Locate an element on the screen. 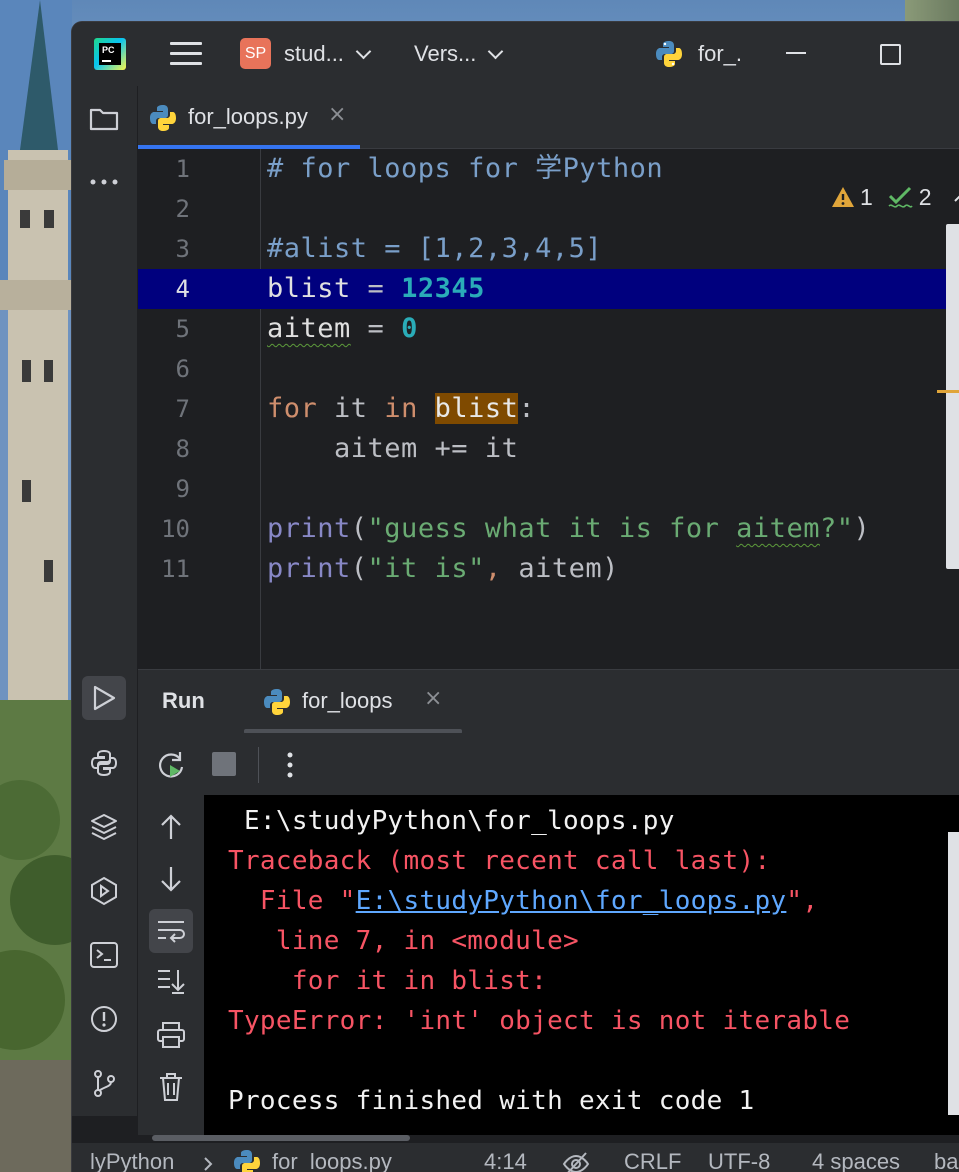  code-line: 8 aitem += it is located at coordinates (543, 449).